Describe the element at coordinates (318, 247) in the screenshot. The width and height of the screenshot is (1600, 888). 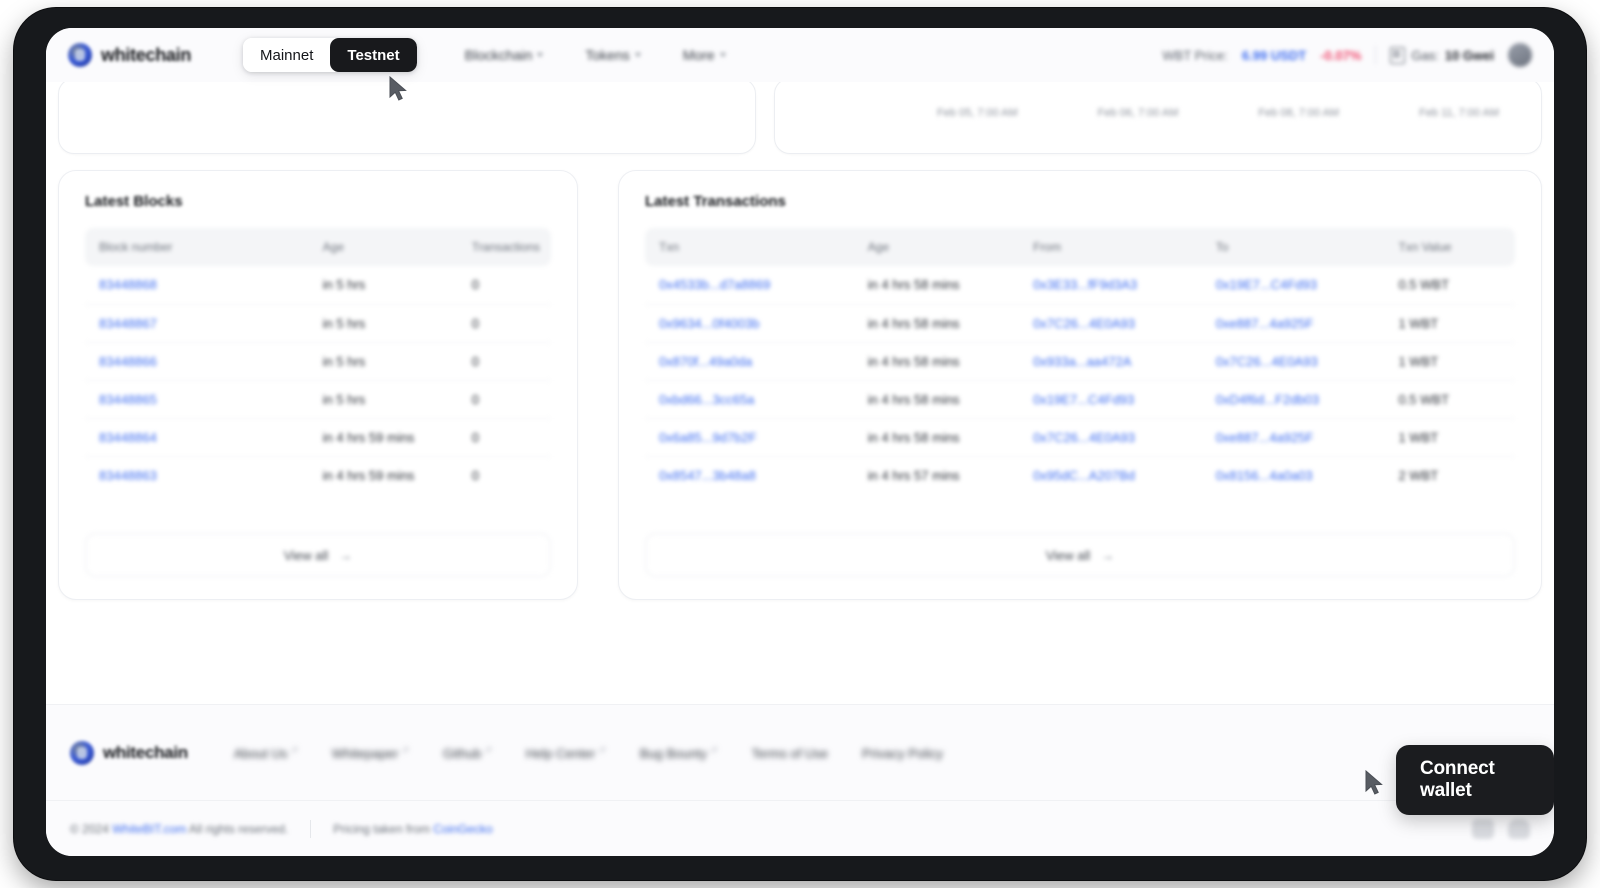
I see `table-header-row: Block number Age Transactions` at that location.